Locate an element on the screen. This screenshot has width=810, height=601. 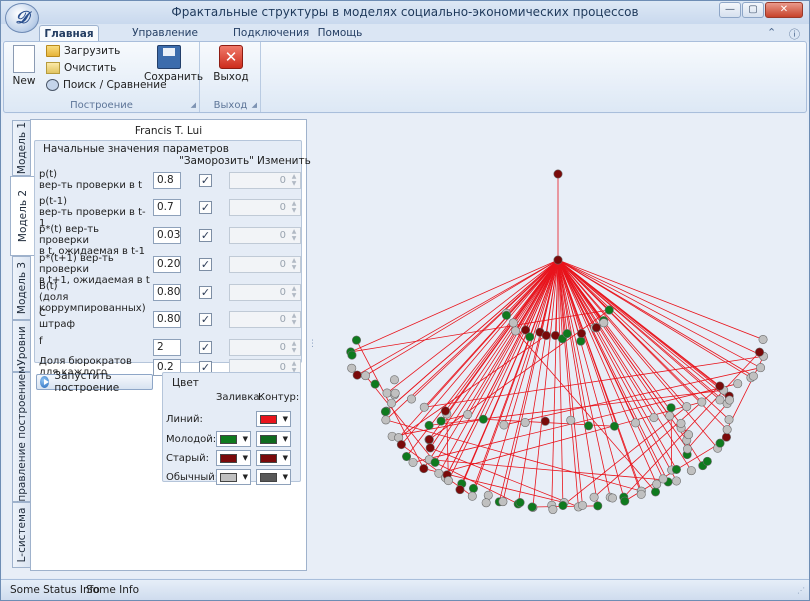
parameter-value-input: 0.8 is located at coordinates (167, 180).